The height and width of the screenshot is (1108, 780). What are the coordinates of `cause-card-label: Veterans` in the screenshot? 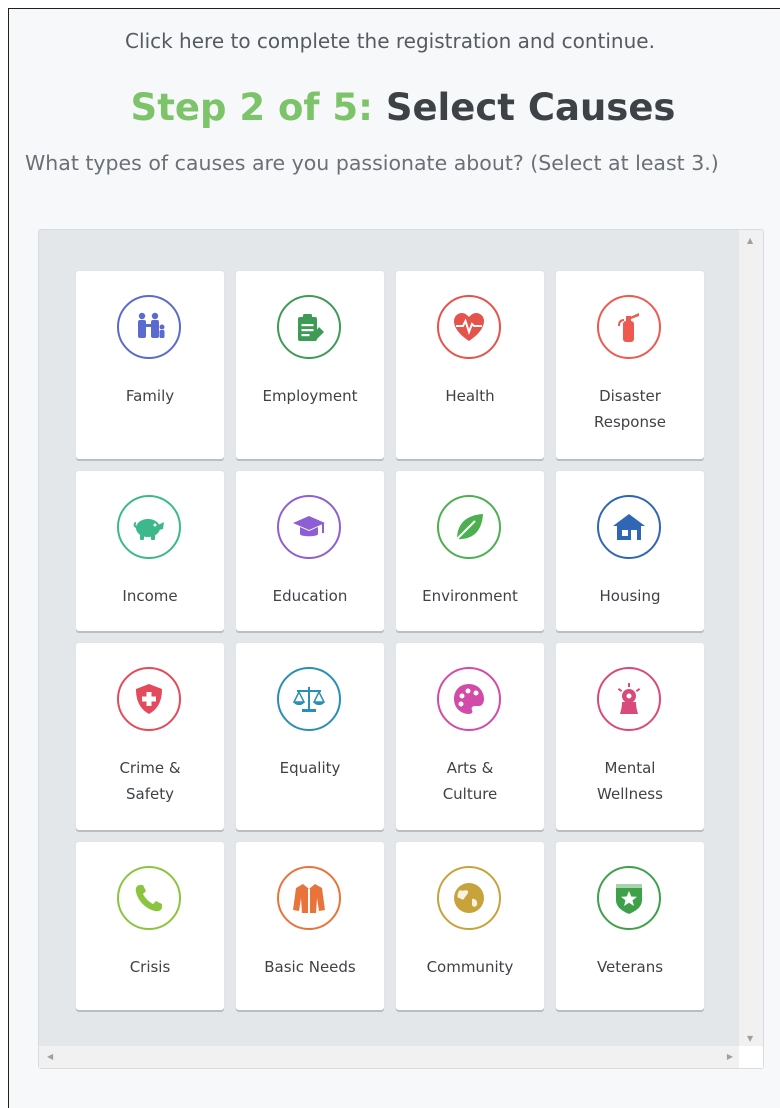 It's located at (630, 967).